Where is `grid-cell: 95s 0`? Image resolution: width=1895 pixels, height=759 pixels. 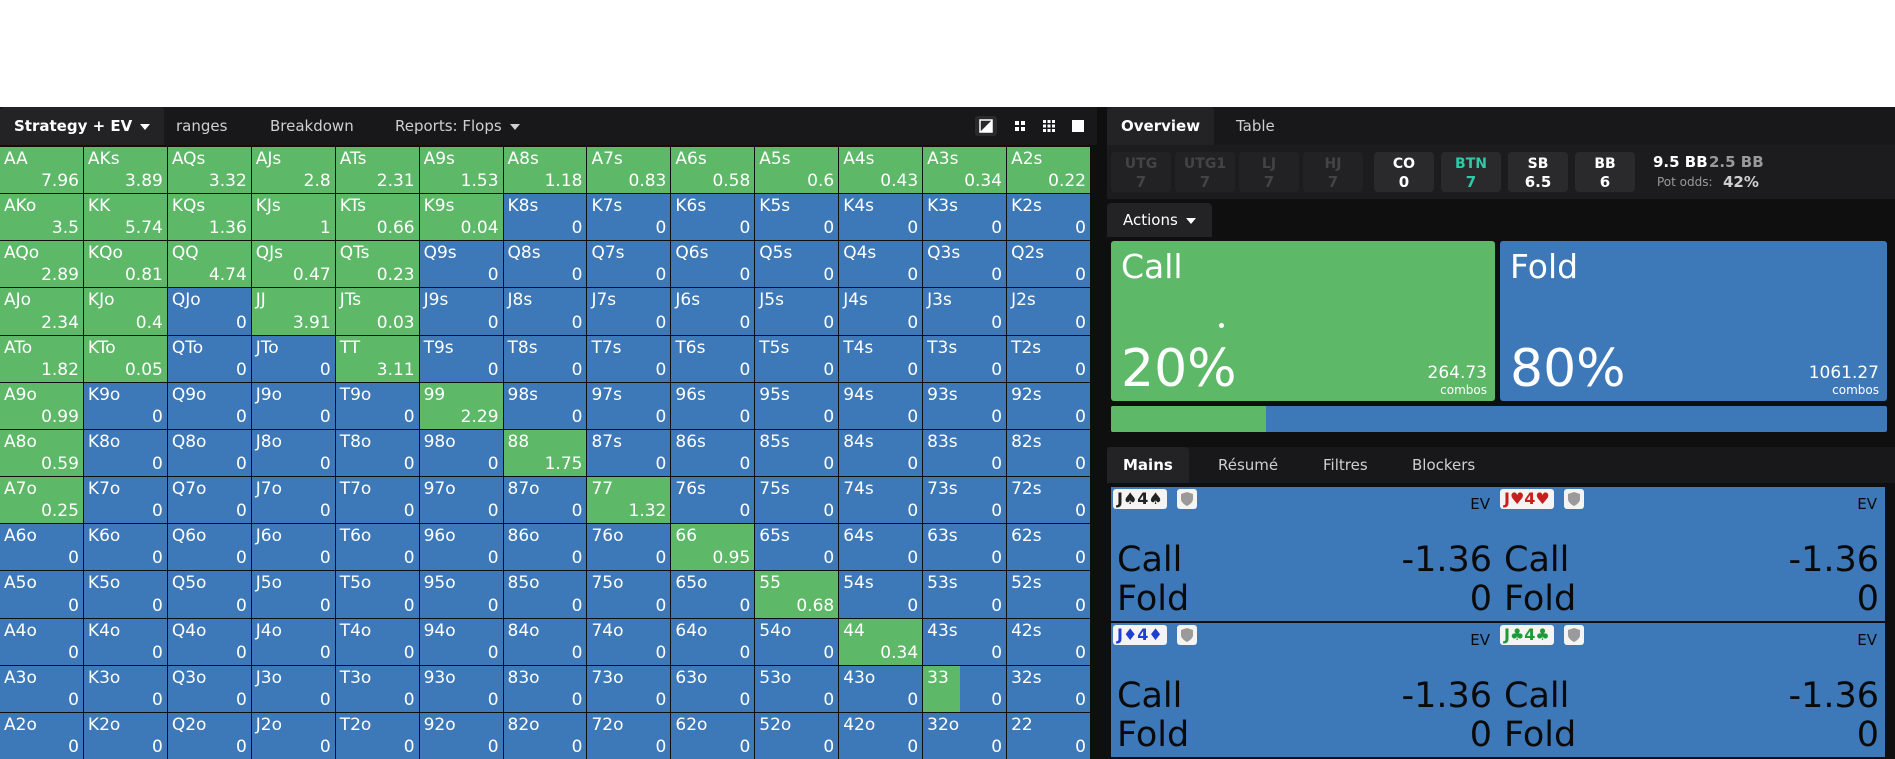 grid-cell: 95s 0 is located at coordinates (797, 405).